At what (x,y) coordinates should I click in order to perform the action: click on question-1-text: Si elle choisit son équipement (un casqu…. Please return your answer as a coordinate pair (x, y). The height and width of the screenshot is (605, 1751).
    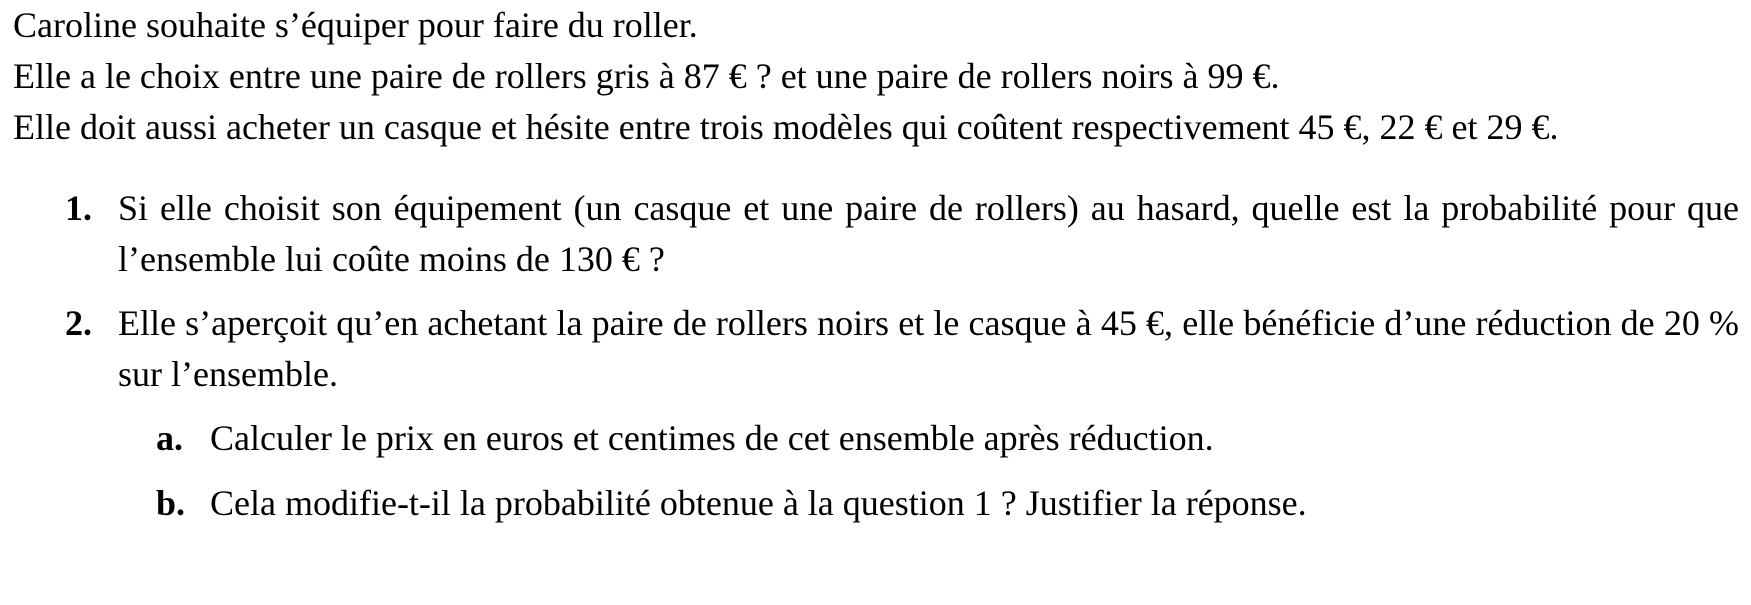
    Looking at the image, I should click on (928, 233).